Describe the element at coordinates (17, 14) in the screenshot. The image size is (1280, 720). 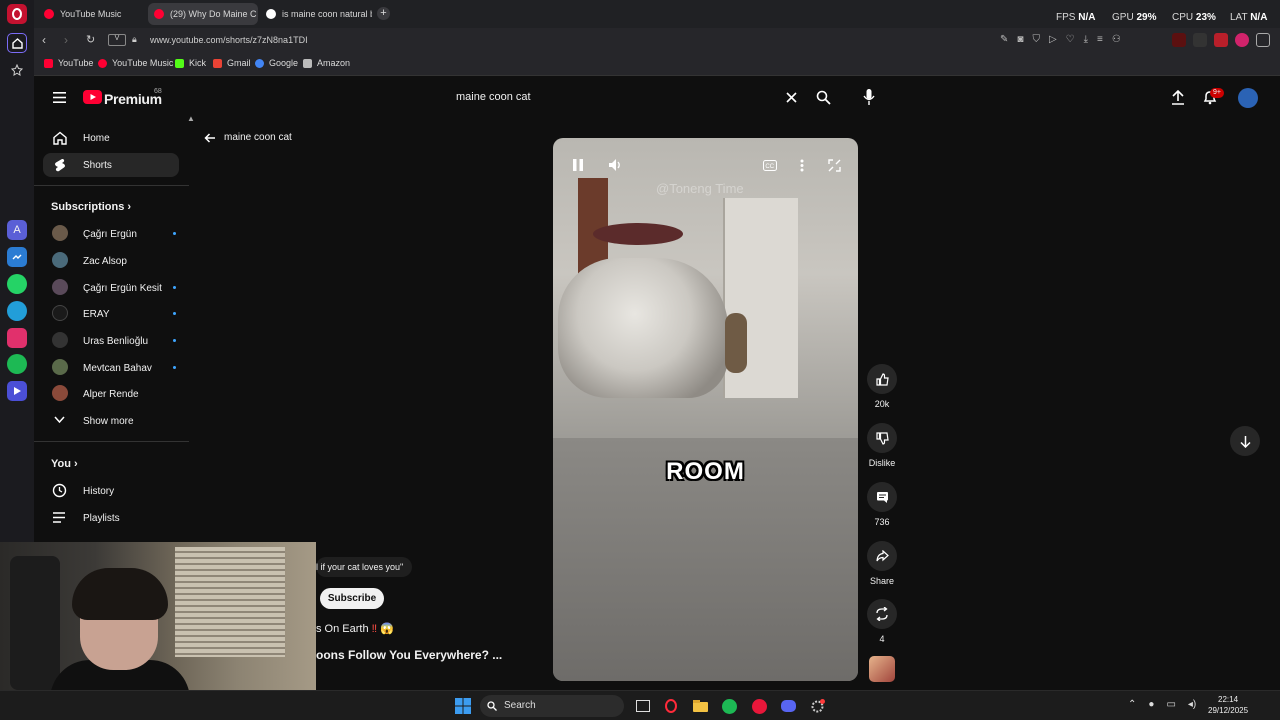
I see `opera-logo-icon` at that location.